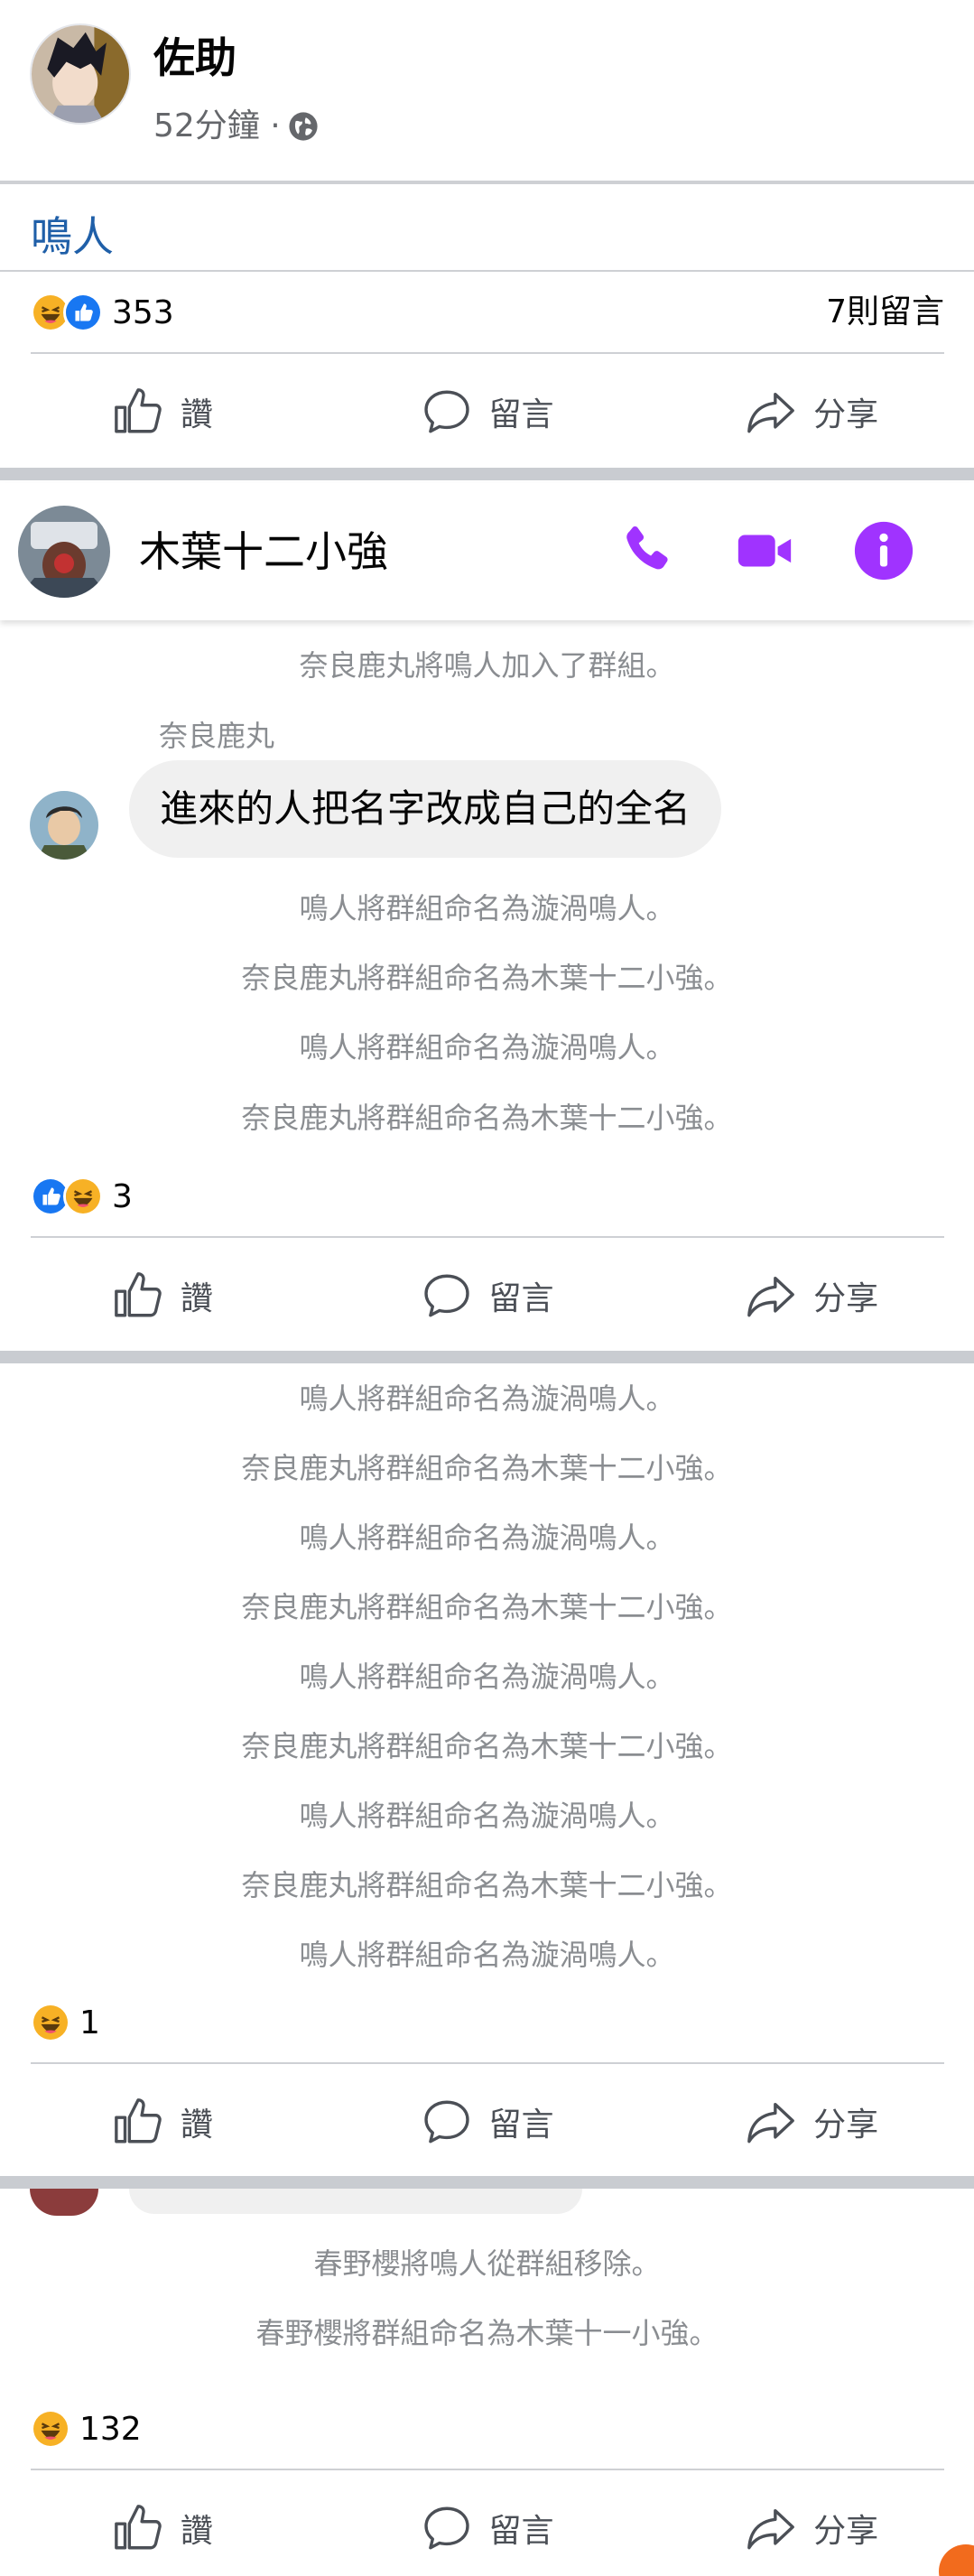 The height and width of the screenshot is (2576, 974). Describe the element at coordinates (303, 126) in the screenshot. I see `globe-icon` at that location.